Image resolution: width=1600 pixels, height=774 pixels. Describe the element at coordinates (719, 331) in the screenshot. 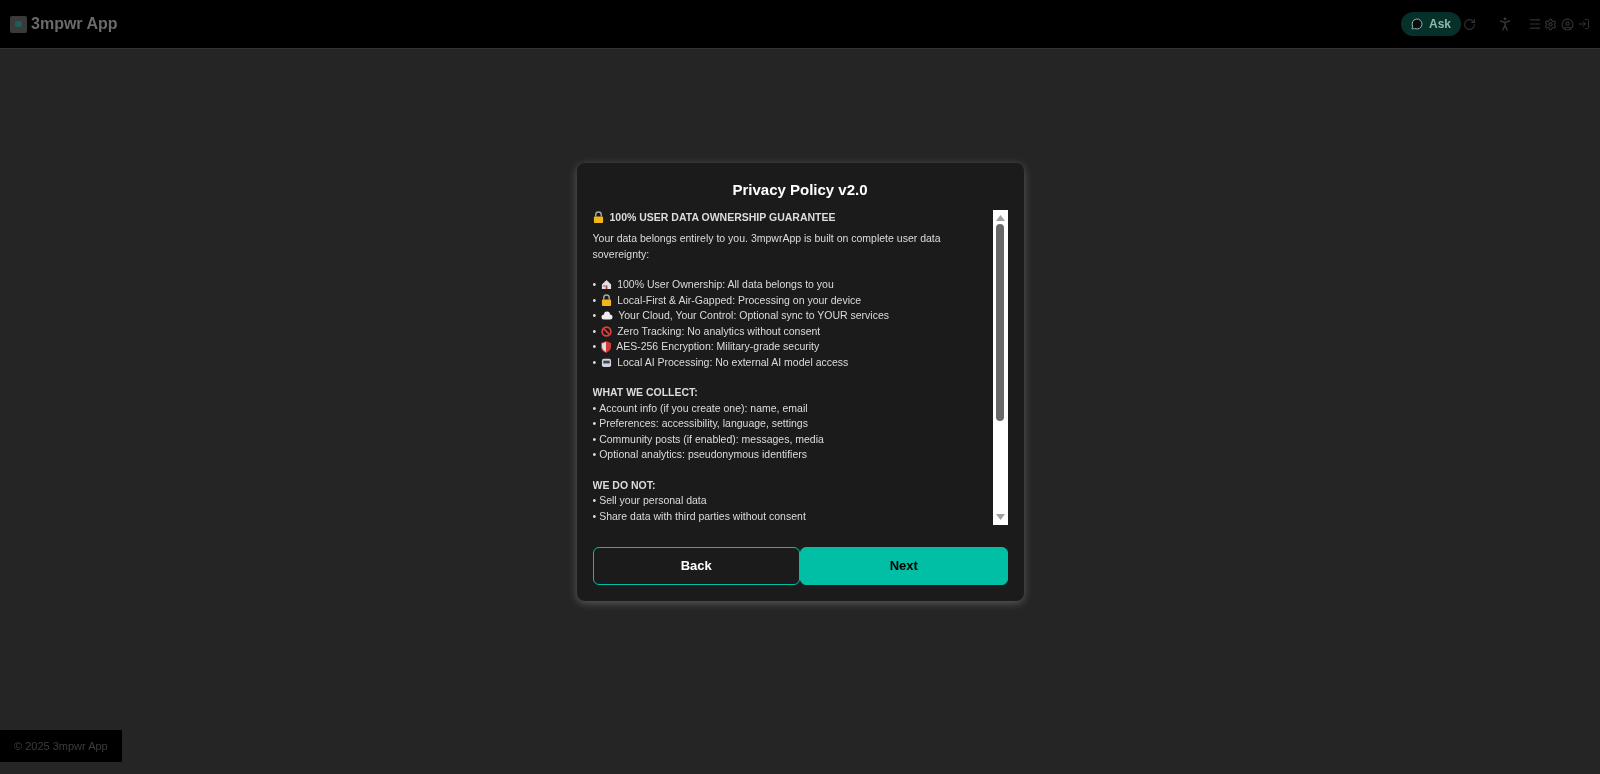

I see `feature-item: Zero Tracking: No analytics without consent` at that location.